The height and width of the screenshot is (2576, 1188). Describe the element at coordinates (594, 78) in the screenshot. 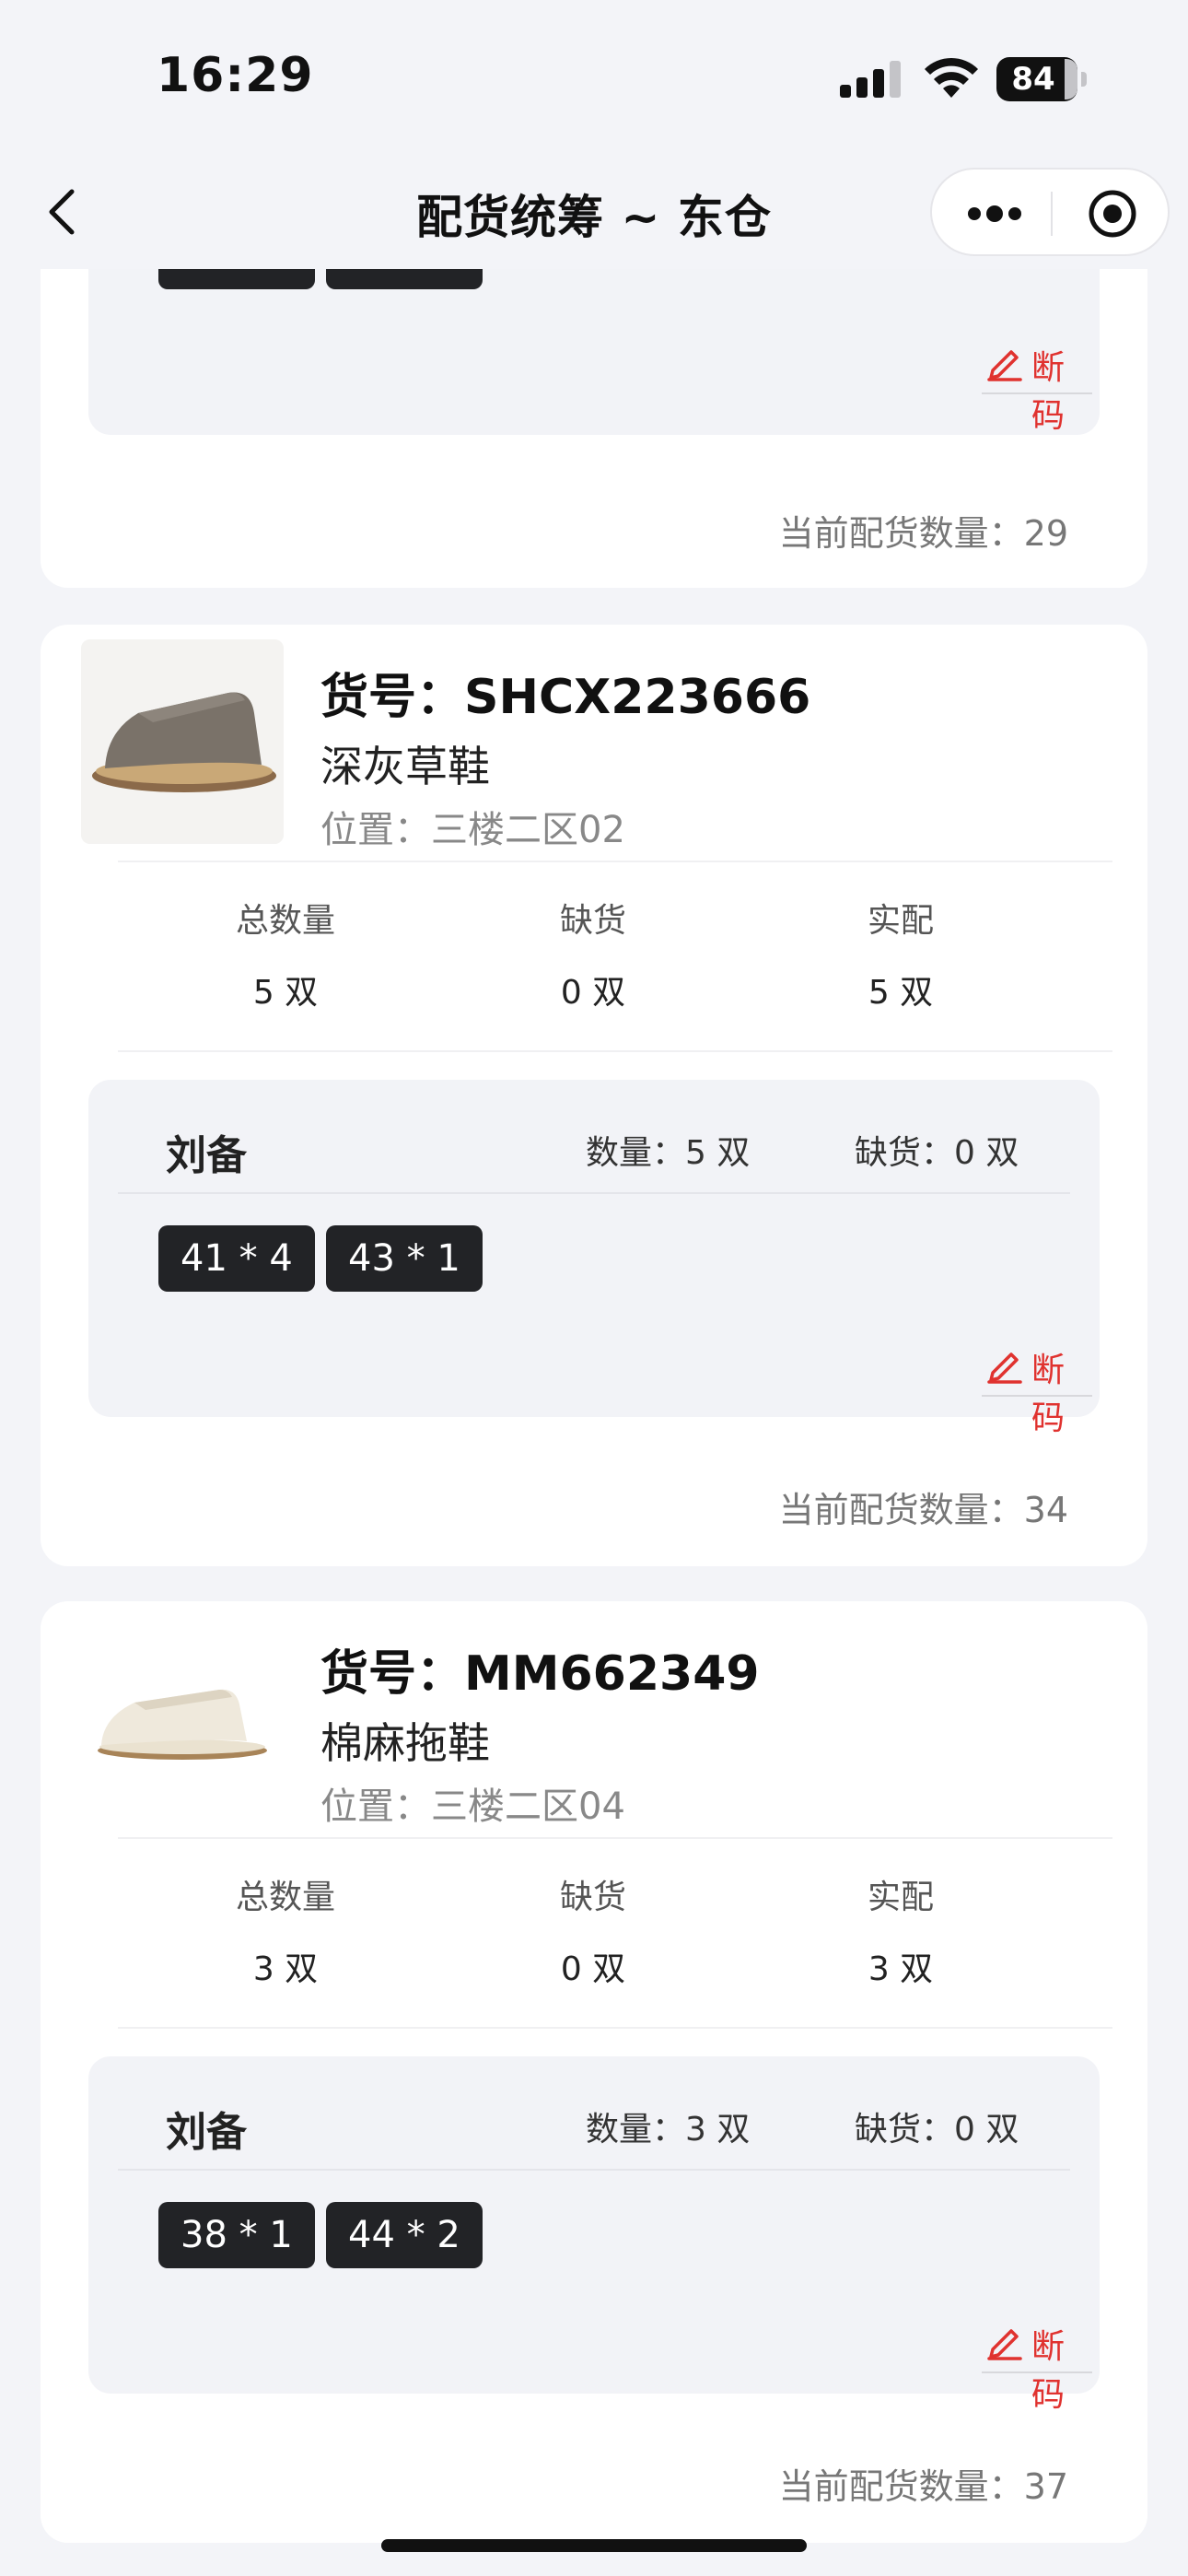

I see `status-bar: 16:29 84` at that location.